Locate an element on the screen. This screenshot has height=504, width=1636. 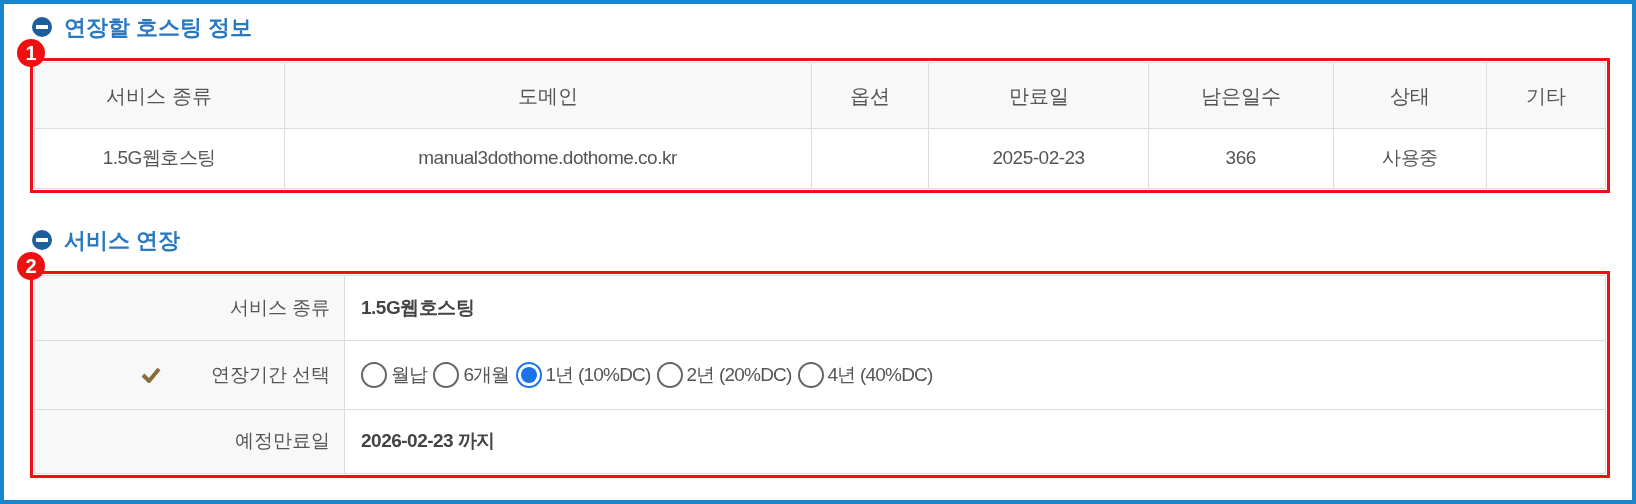
field-value: 1.5G웹호스팅 is located at coordinates (418, 307).